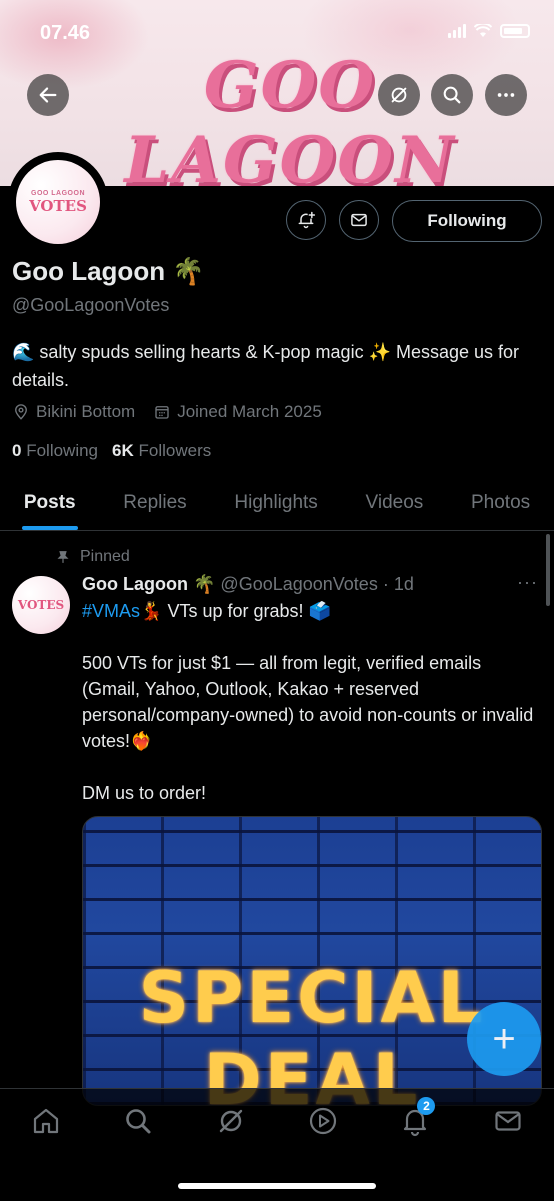  I want to click on profile-avatar: GOO LAGOON VOTES, so click(58, 202).